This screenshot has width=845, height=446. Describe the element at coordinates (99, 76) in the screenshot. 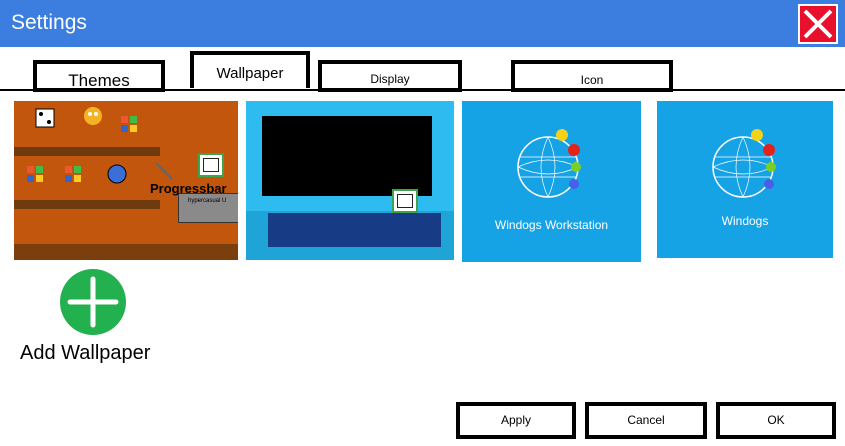

I see `tab-themes: Themes` at that location.